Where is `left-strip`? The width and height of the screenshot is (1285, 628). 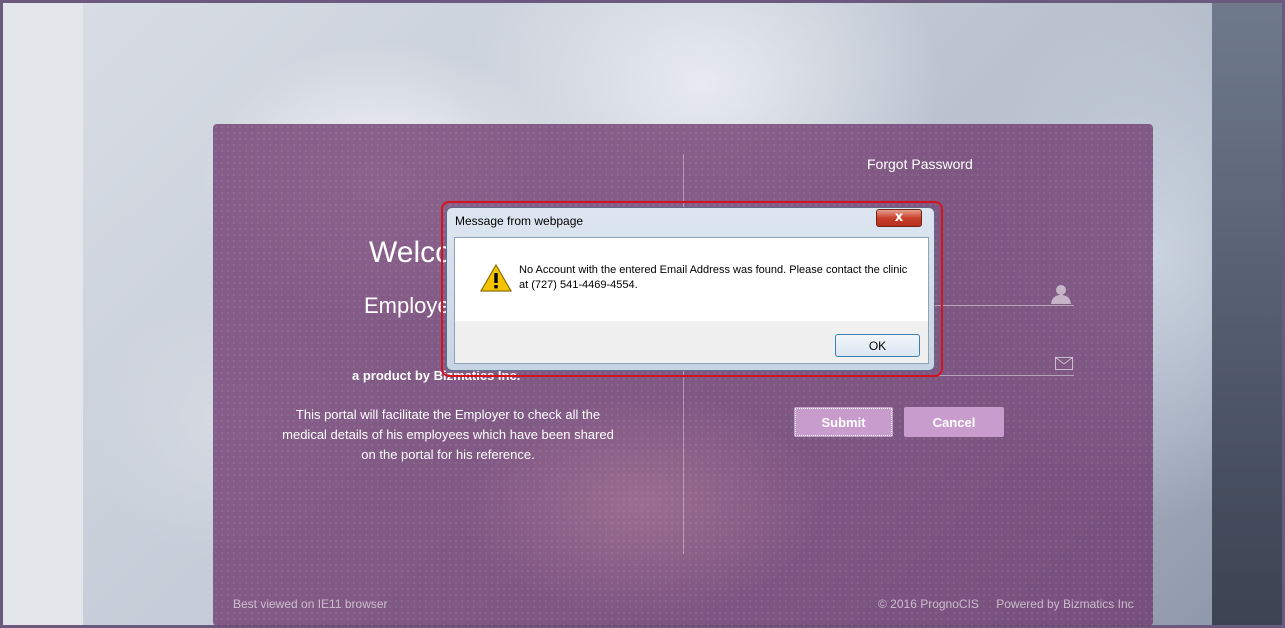 left-strip is located at coordinates (43, 314).